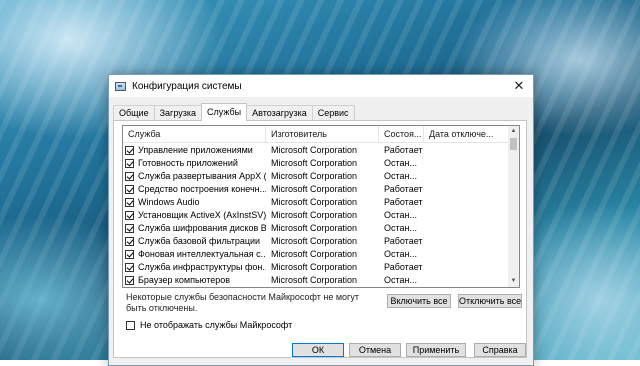 The width and height of the screenshot is (640, 366). I want to click on close-button: ✕, so click(519, 86).